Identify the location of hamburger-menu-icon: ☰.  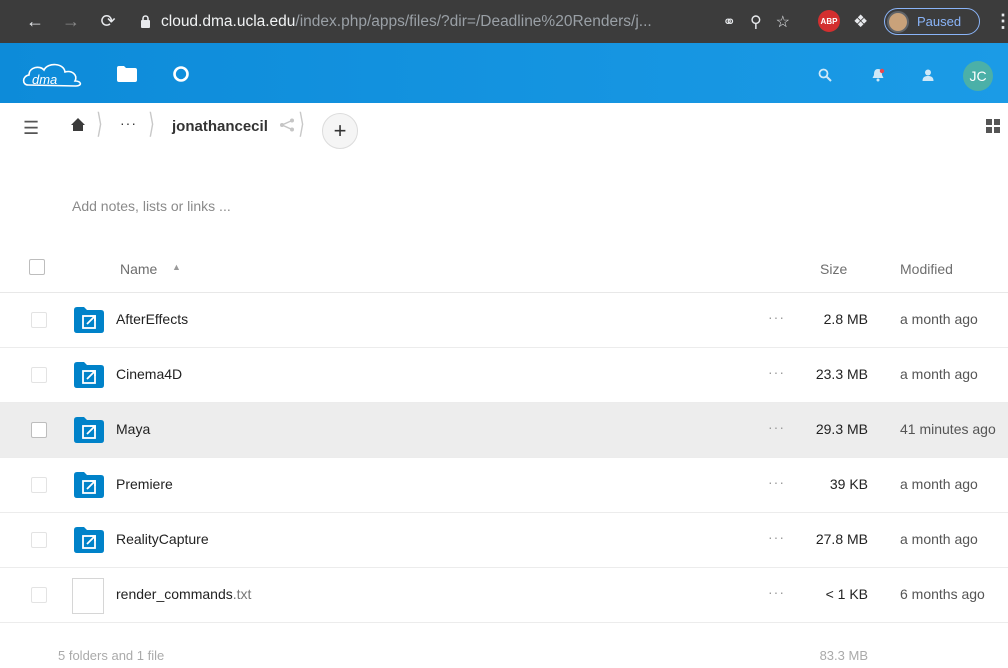
(31, 128).